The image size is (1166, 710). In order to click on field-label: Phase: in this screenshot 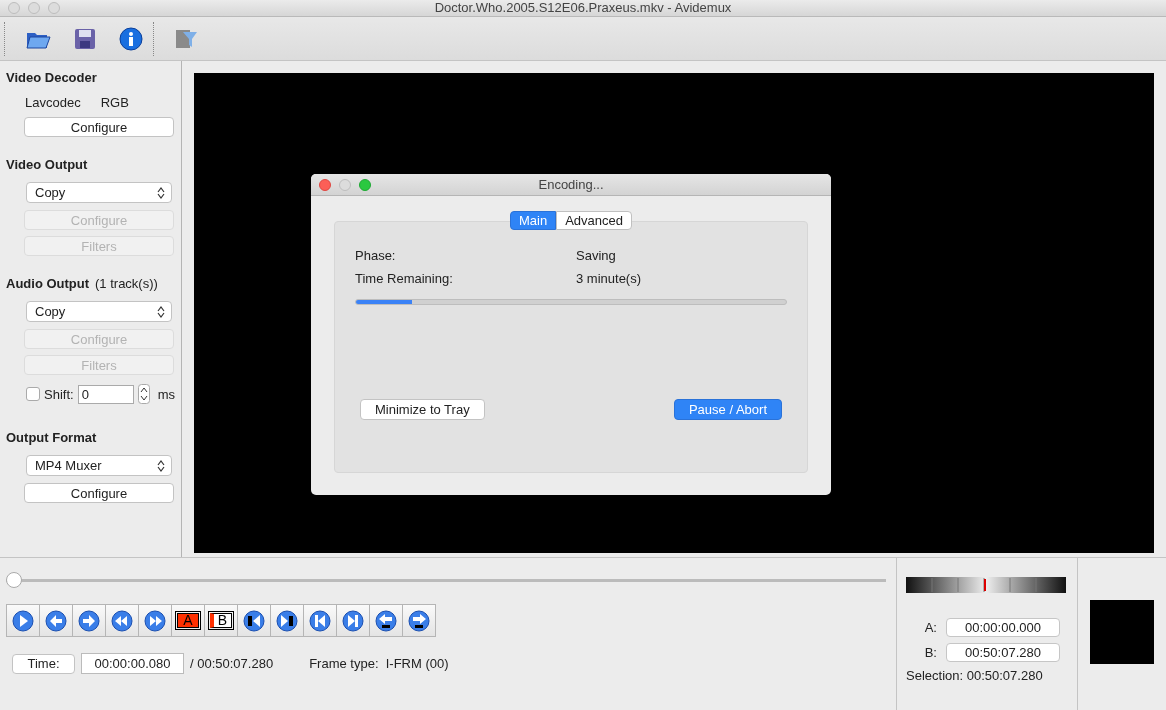, I will do `click(376, 255)`.